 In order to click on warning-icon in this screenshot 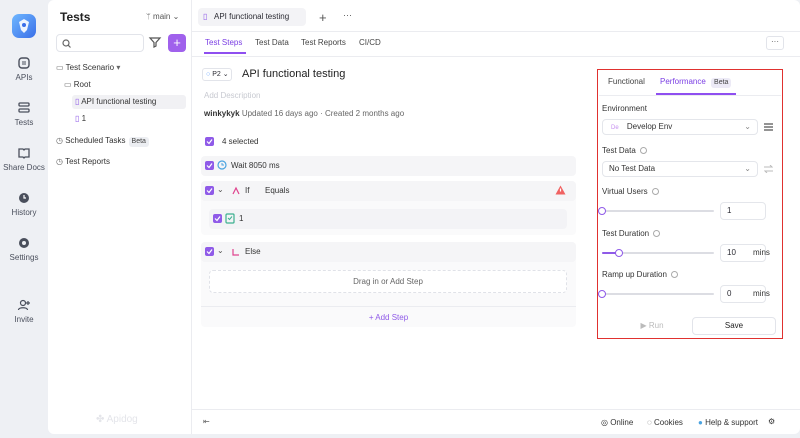, I will do `click(560, 190)`.